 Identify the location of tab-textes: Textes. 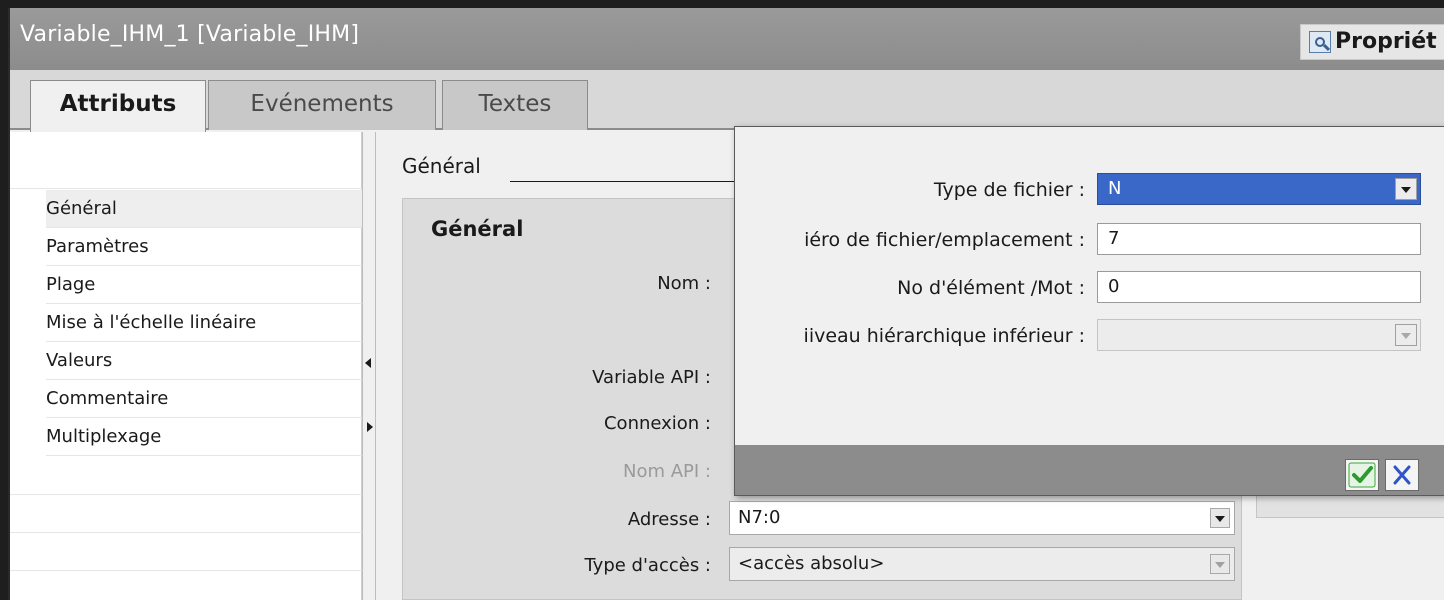
(515, 105).